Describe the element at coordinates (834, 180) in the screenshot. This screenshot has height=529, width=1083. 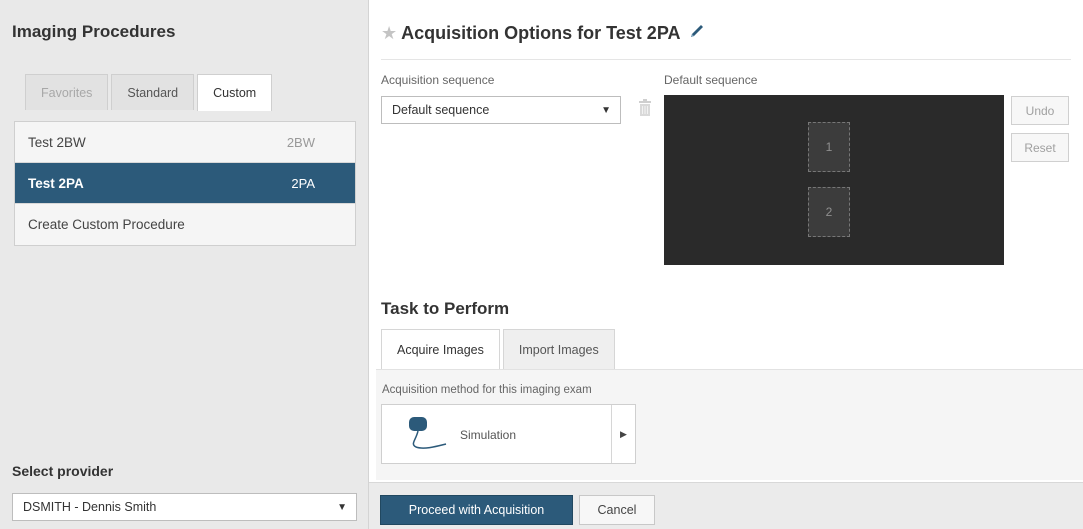
I see `sequence-canvas: 1 2` at that location.